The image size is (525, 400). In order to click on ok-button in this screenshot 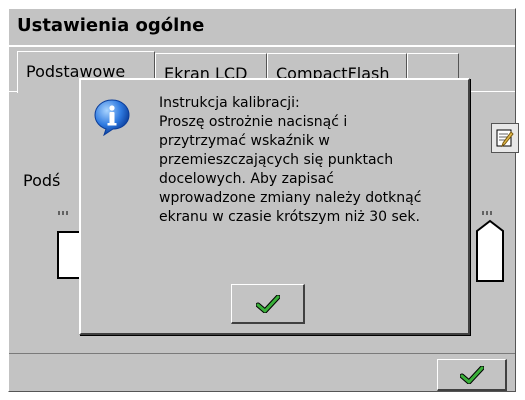, I will do `click(472, 375)`.